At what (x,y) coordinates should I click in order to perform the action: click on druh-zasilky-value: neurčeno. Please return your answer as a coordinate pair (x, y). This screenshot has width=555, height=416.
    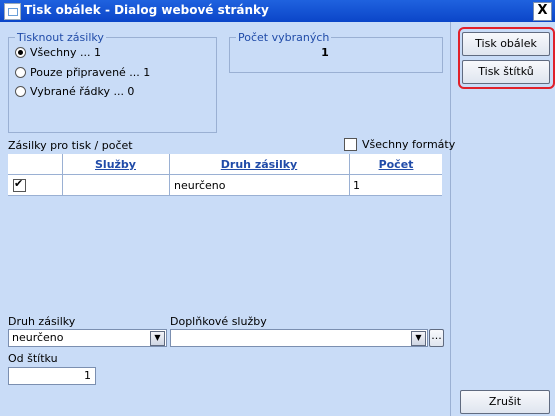
    Looking at the image, I should click on (38, 337).